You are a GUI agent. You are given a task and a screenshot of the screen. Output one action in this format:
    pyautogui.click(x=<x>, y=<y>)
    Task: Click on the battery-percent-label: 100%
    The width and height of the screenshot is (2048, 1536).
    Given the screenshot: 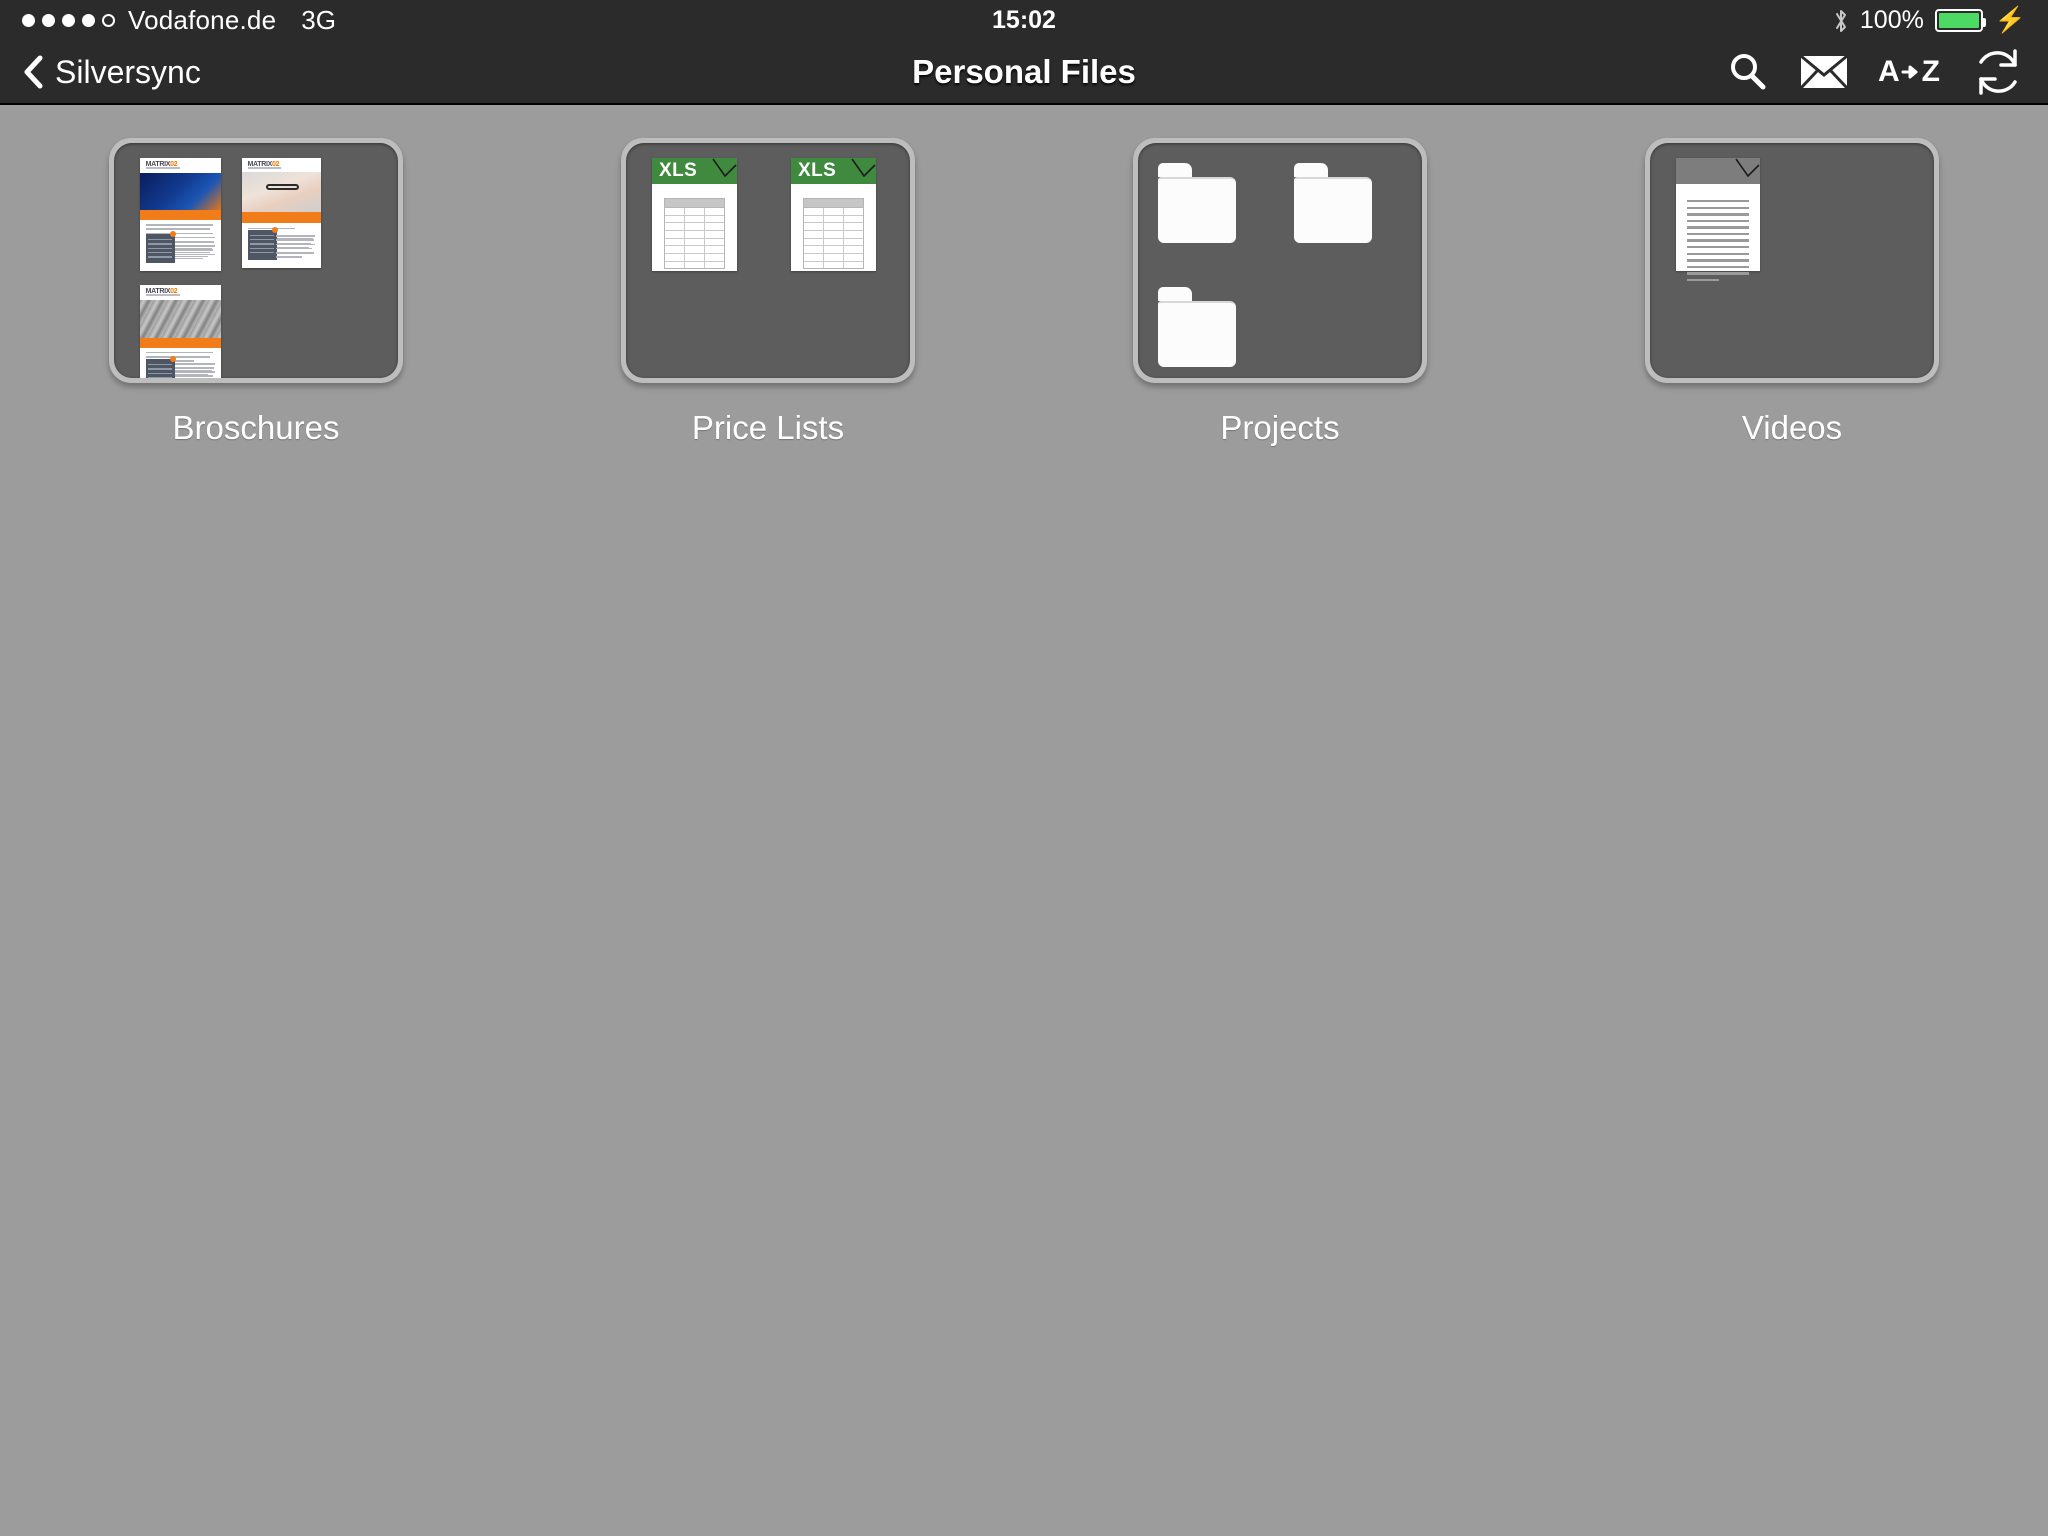 What is the action you would take?
    pyautogui.click(x=1891, y=20)
    